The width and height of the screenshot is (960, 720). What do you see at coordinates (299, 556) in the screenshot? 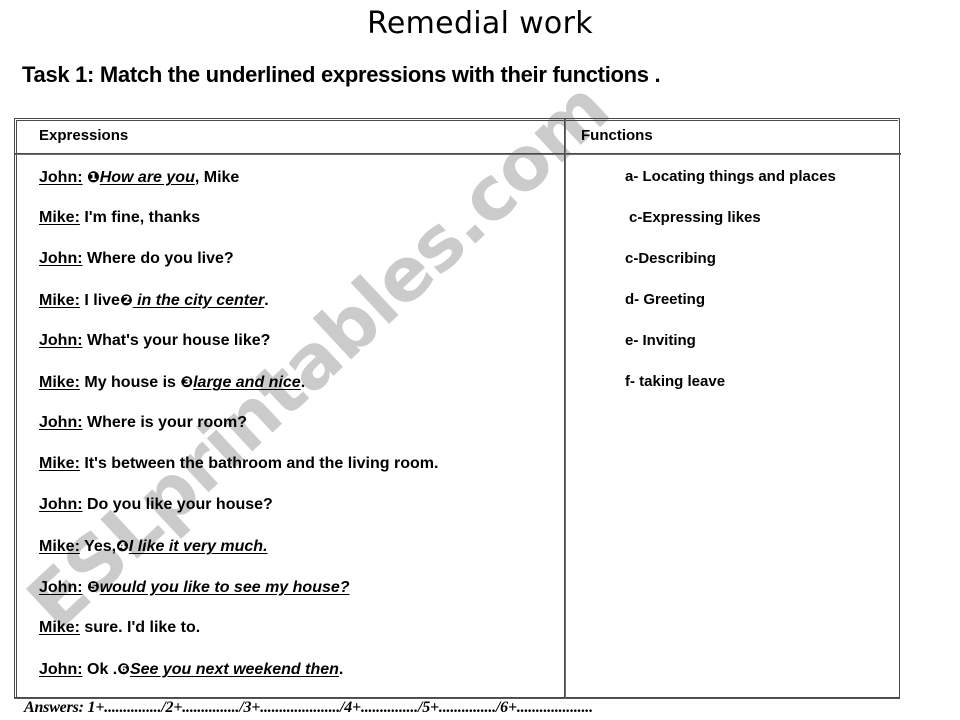
I see `expression-row: Mike: Yes,❹I like it very much.` at bounding box center [299, 556].